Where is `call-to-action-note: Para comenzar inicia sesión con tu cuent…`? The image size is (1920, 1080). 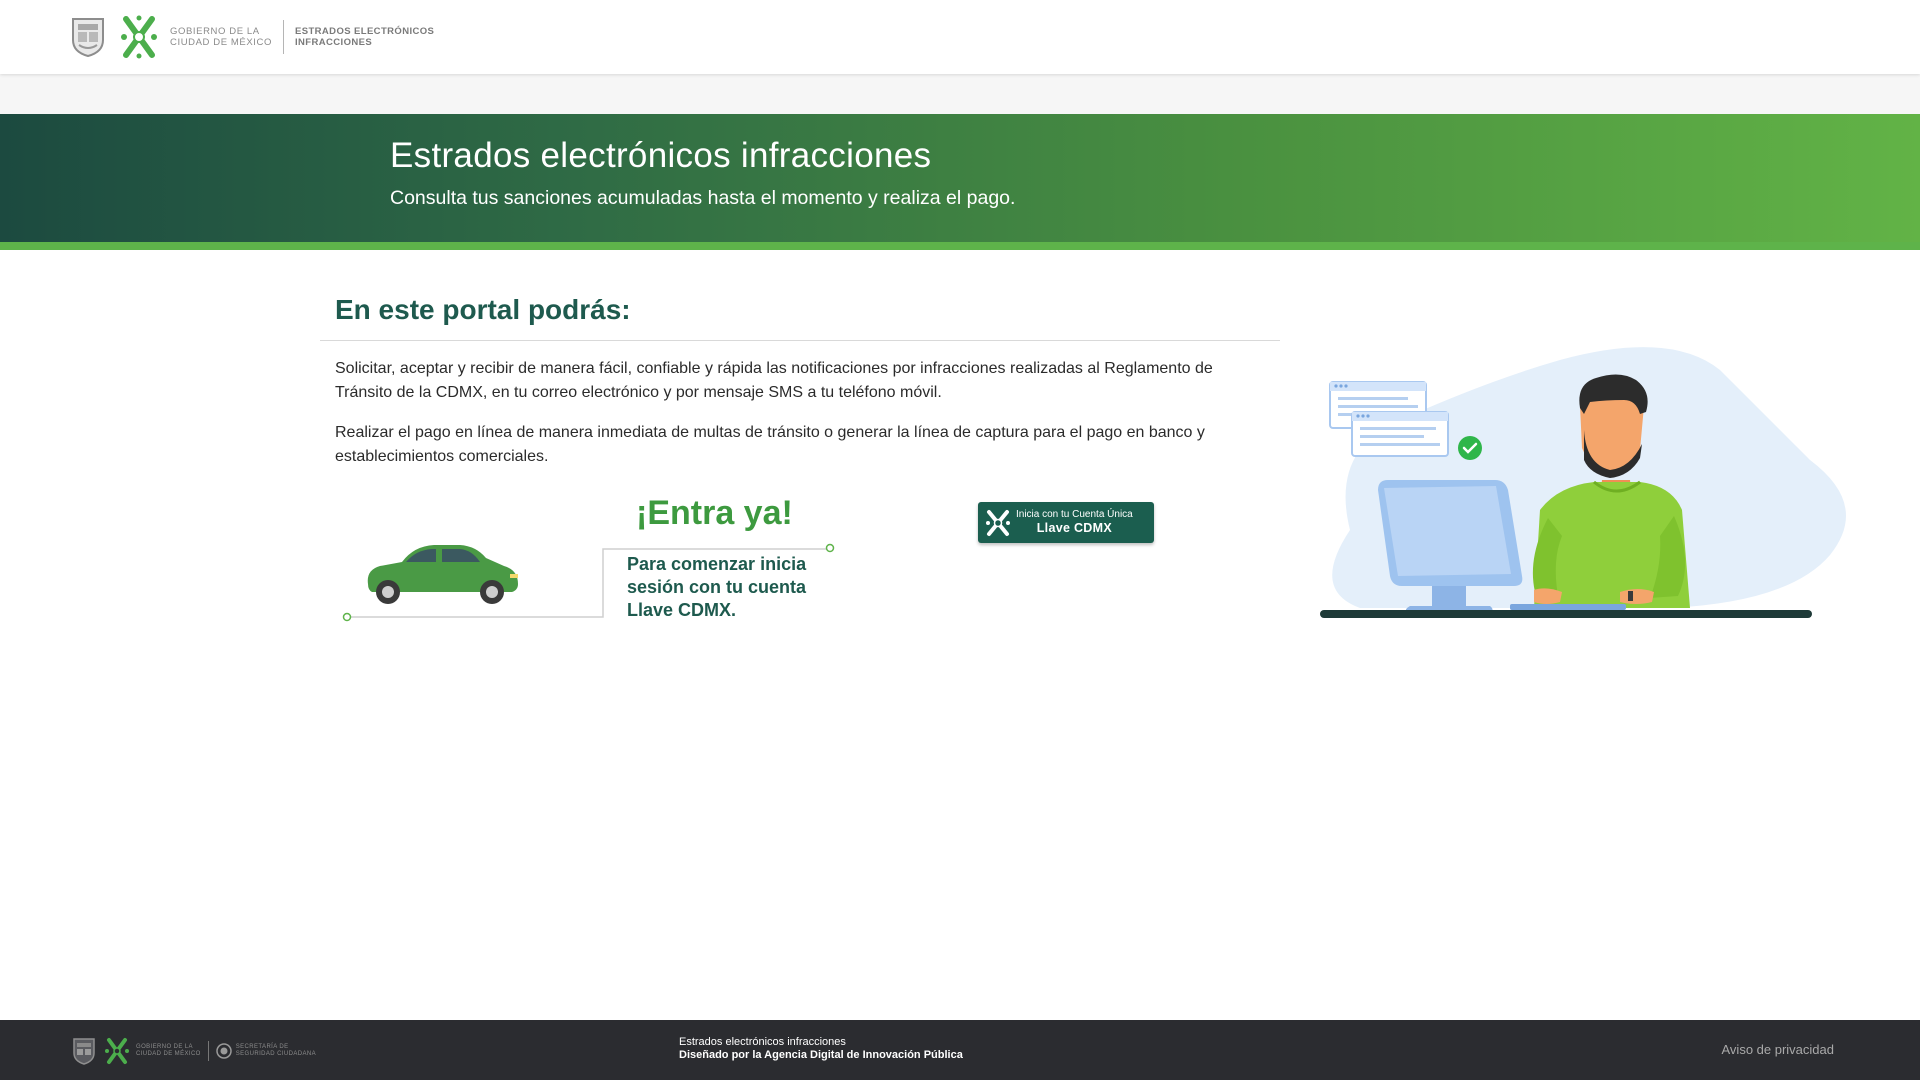
call-to-action-note: Para comenzar inicia sesión con tu cuent… is located at coordinates (717, 587).